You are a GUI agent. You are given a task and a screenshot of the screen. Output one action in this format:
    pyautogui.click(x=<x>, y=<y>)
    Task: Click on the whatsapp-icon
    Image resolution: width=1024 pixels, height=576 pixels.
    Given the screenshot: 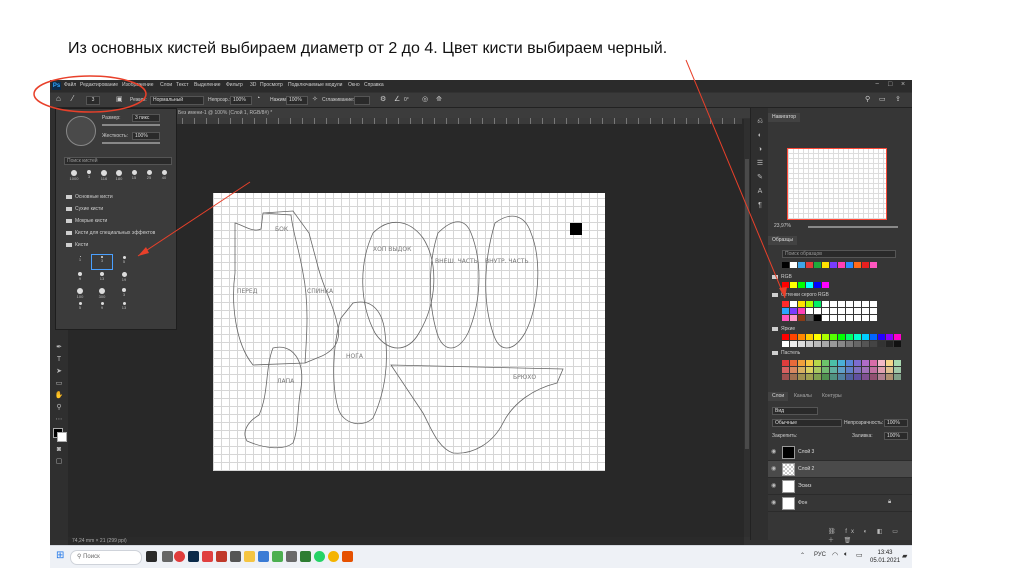 What is the action you would take?
    pyautogui.click(x=319, y=556)
    